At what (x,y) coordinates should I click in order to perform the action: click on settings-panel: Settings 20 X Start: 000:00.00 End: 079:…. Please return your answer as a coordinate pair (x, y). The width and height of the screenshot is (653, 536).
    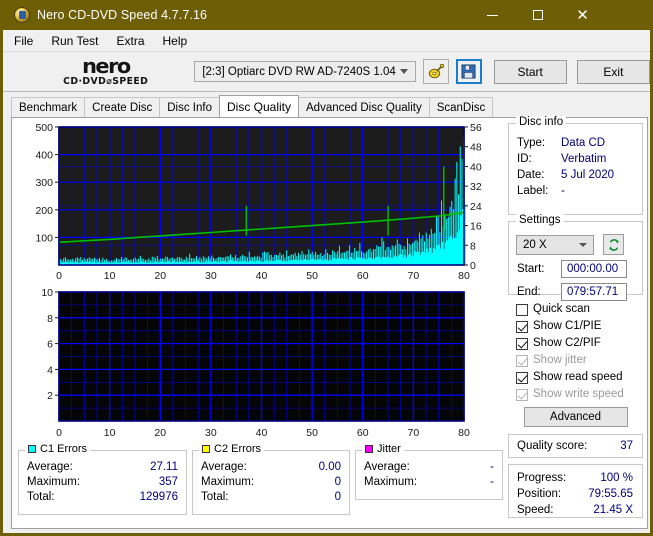
    Looking at the image, I should click on (575, 257).